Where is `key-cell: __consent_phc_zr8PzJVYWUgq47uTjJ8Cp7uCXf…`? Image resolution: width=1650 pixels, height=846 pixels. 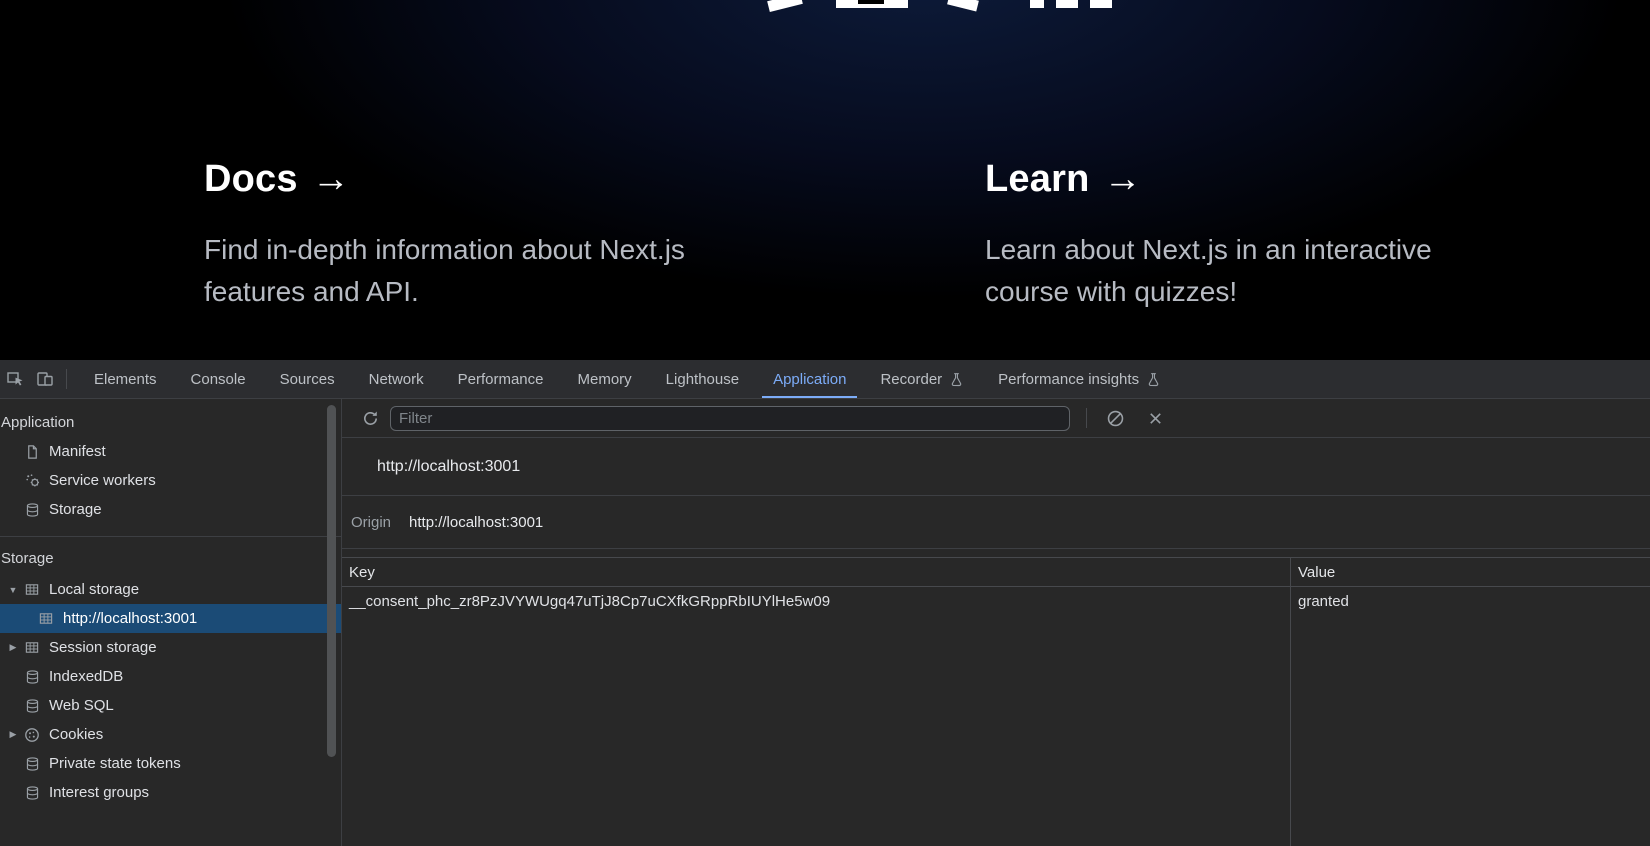
key-cell: __consent_phc_zr8PzJVYWUgq47uTjJ8Cp7uCXf… is located at coordinates (590, 601).